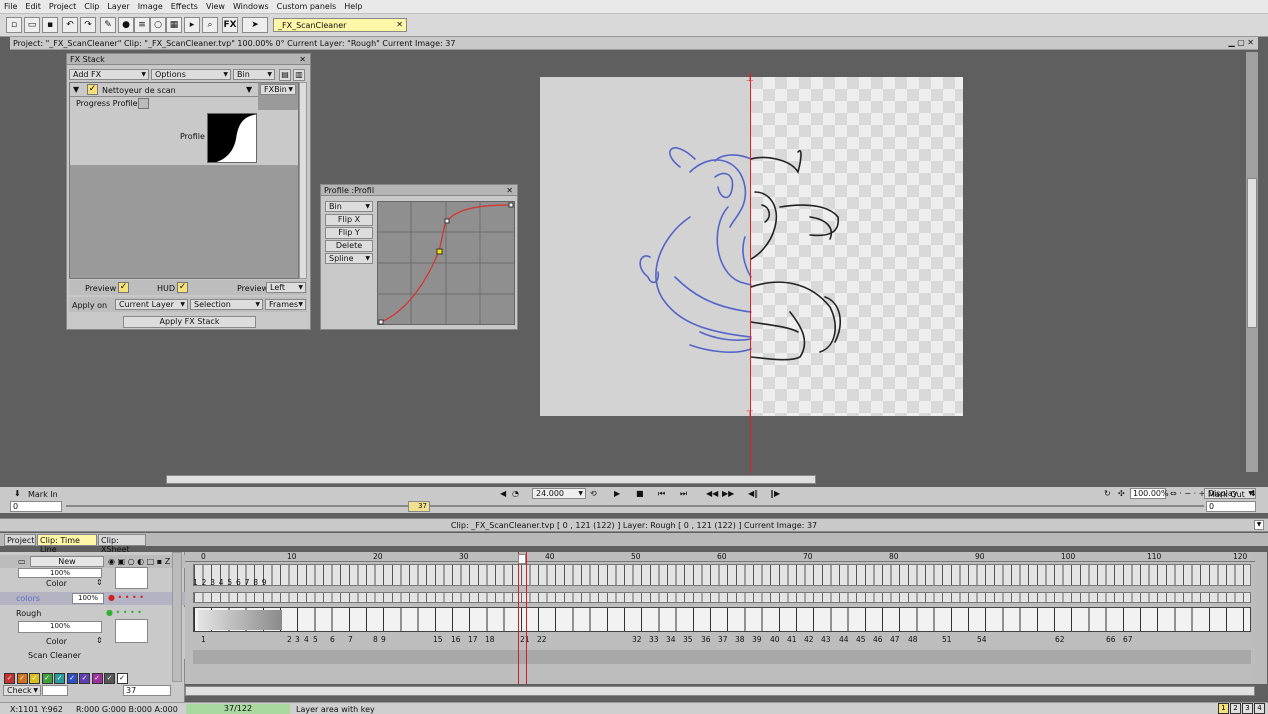 This screenshot has width=1268, height=714. I want to click on zoom-field: 100.00%, so click(1149, 493).